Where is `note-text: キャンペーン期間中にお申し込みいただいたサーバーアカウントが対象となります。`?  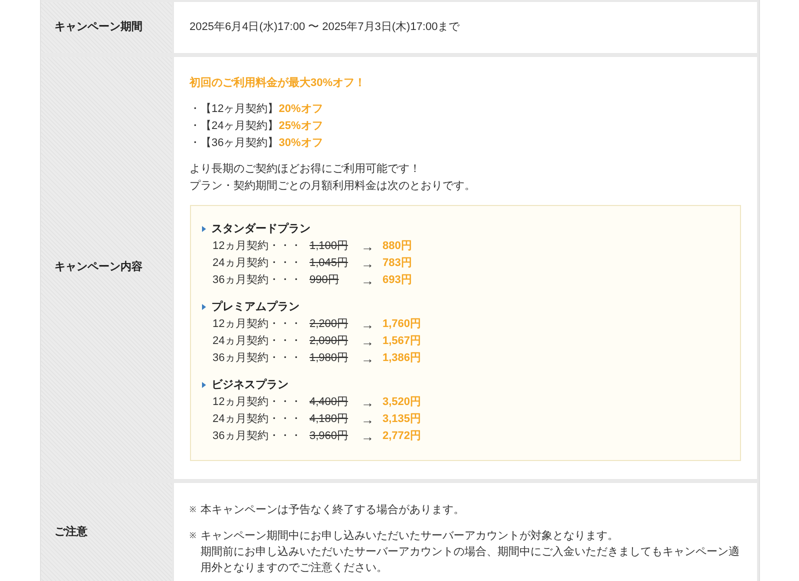
note-text: キャンペーン期間中にお申し込みいただいたサーバーアカウントが対象となります。 is located at coordinates (410, 536).